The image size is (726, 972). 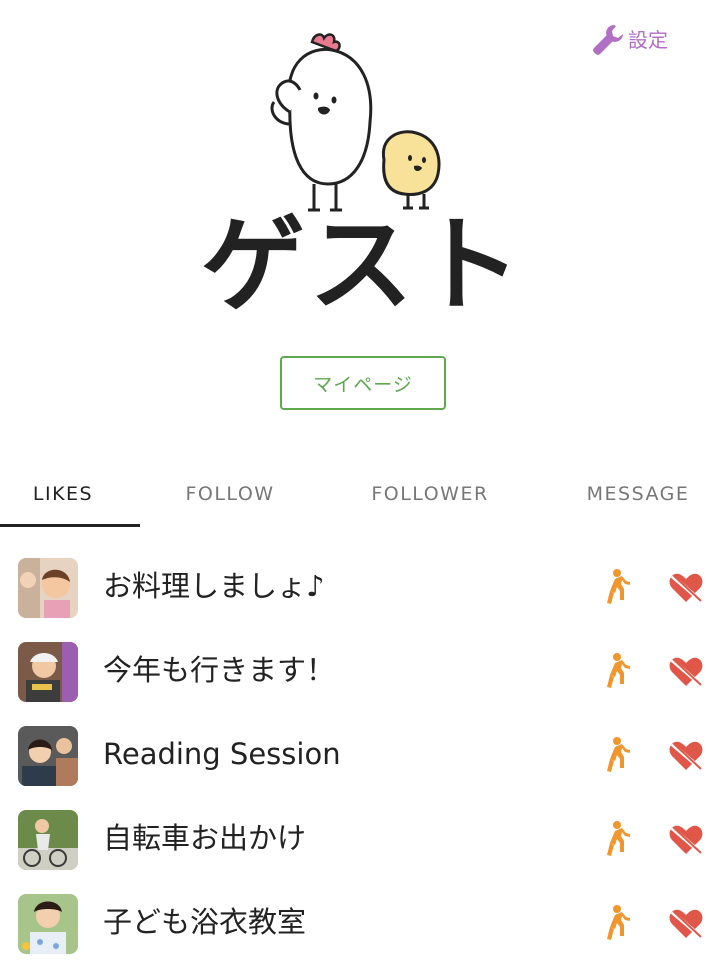 I want to click on item-title: 子ども浴衣教室, so click(x=205, y=922).